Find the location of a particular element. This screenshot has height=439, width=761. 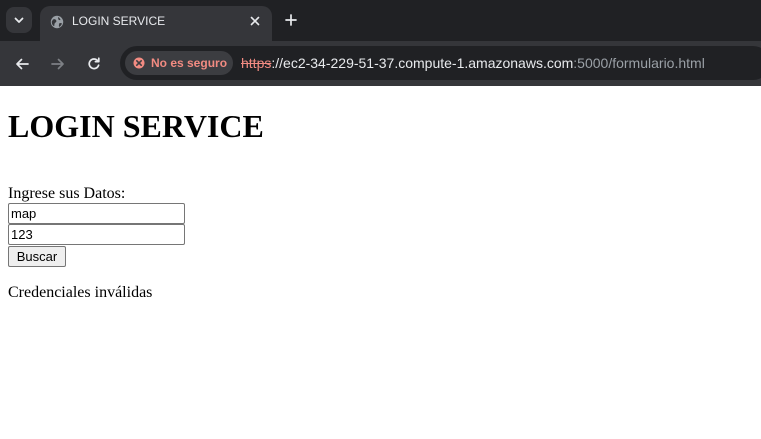

chevron-down-icon is located at coordinates (19, 20).